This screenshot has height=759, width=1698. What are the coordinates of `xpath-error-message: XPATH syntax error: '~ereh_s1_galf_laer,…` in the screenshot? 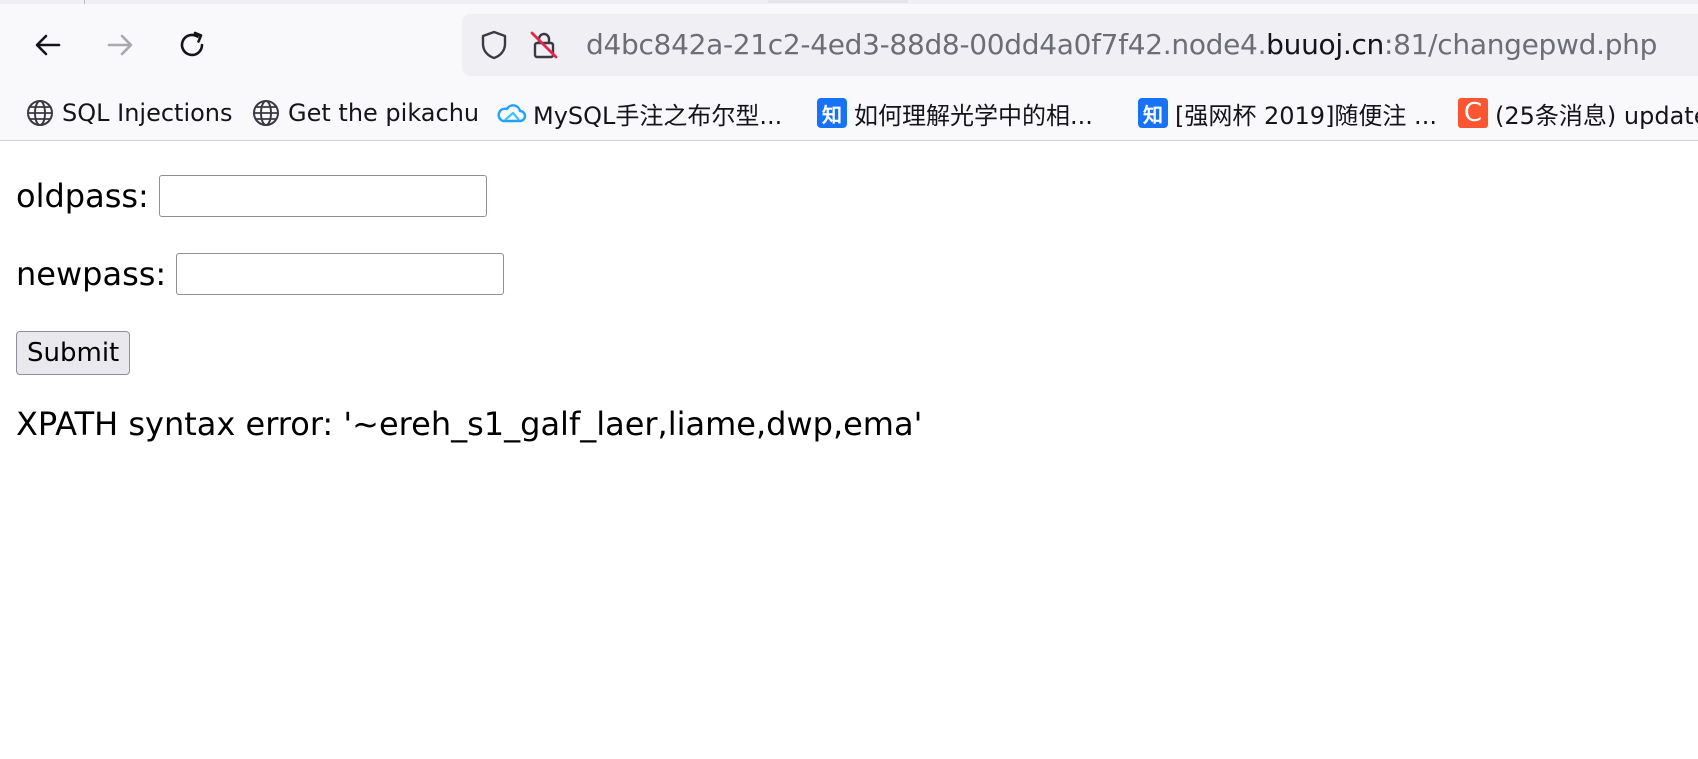 It's located at (469, 424).